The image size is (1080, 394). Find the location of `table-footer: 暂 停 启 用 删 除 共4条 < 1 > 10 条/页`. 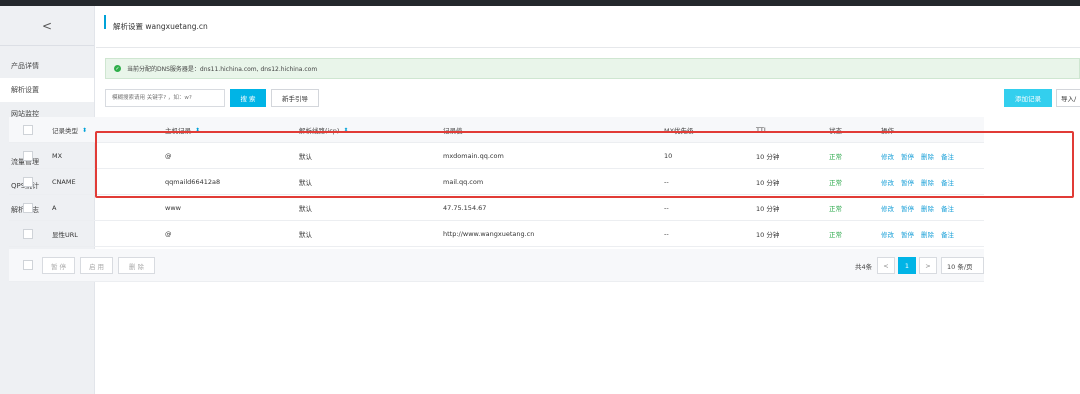

table-footer: 暂 停 启 用 删 除 共4条 < 1 > 10 条/页 is located at coordinates (496, 265).